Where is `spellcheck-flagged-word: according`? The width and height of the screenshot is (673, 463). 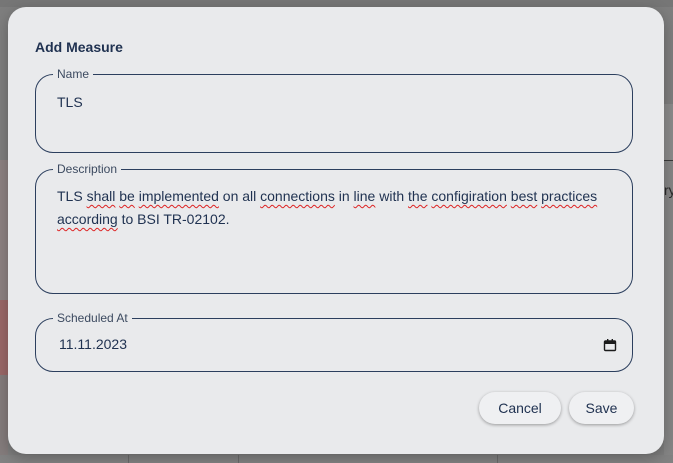 spellcheck-flagged-word: according is located at coordinates (87, 219).